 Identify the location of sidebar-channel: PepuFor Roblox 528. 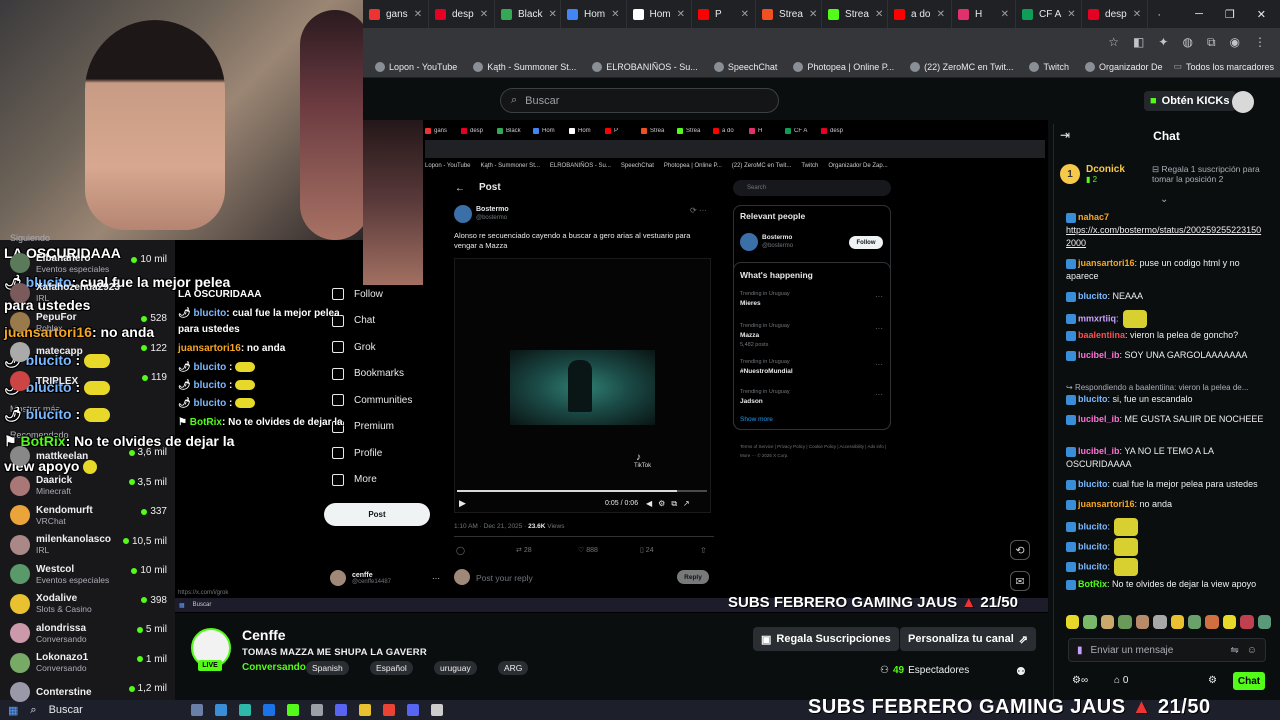
(87, 322).